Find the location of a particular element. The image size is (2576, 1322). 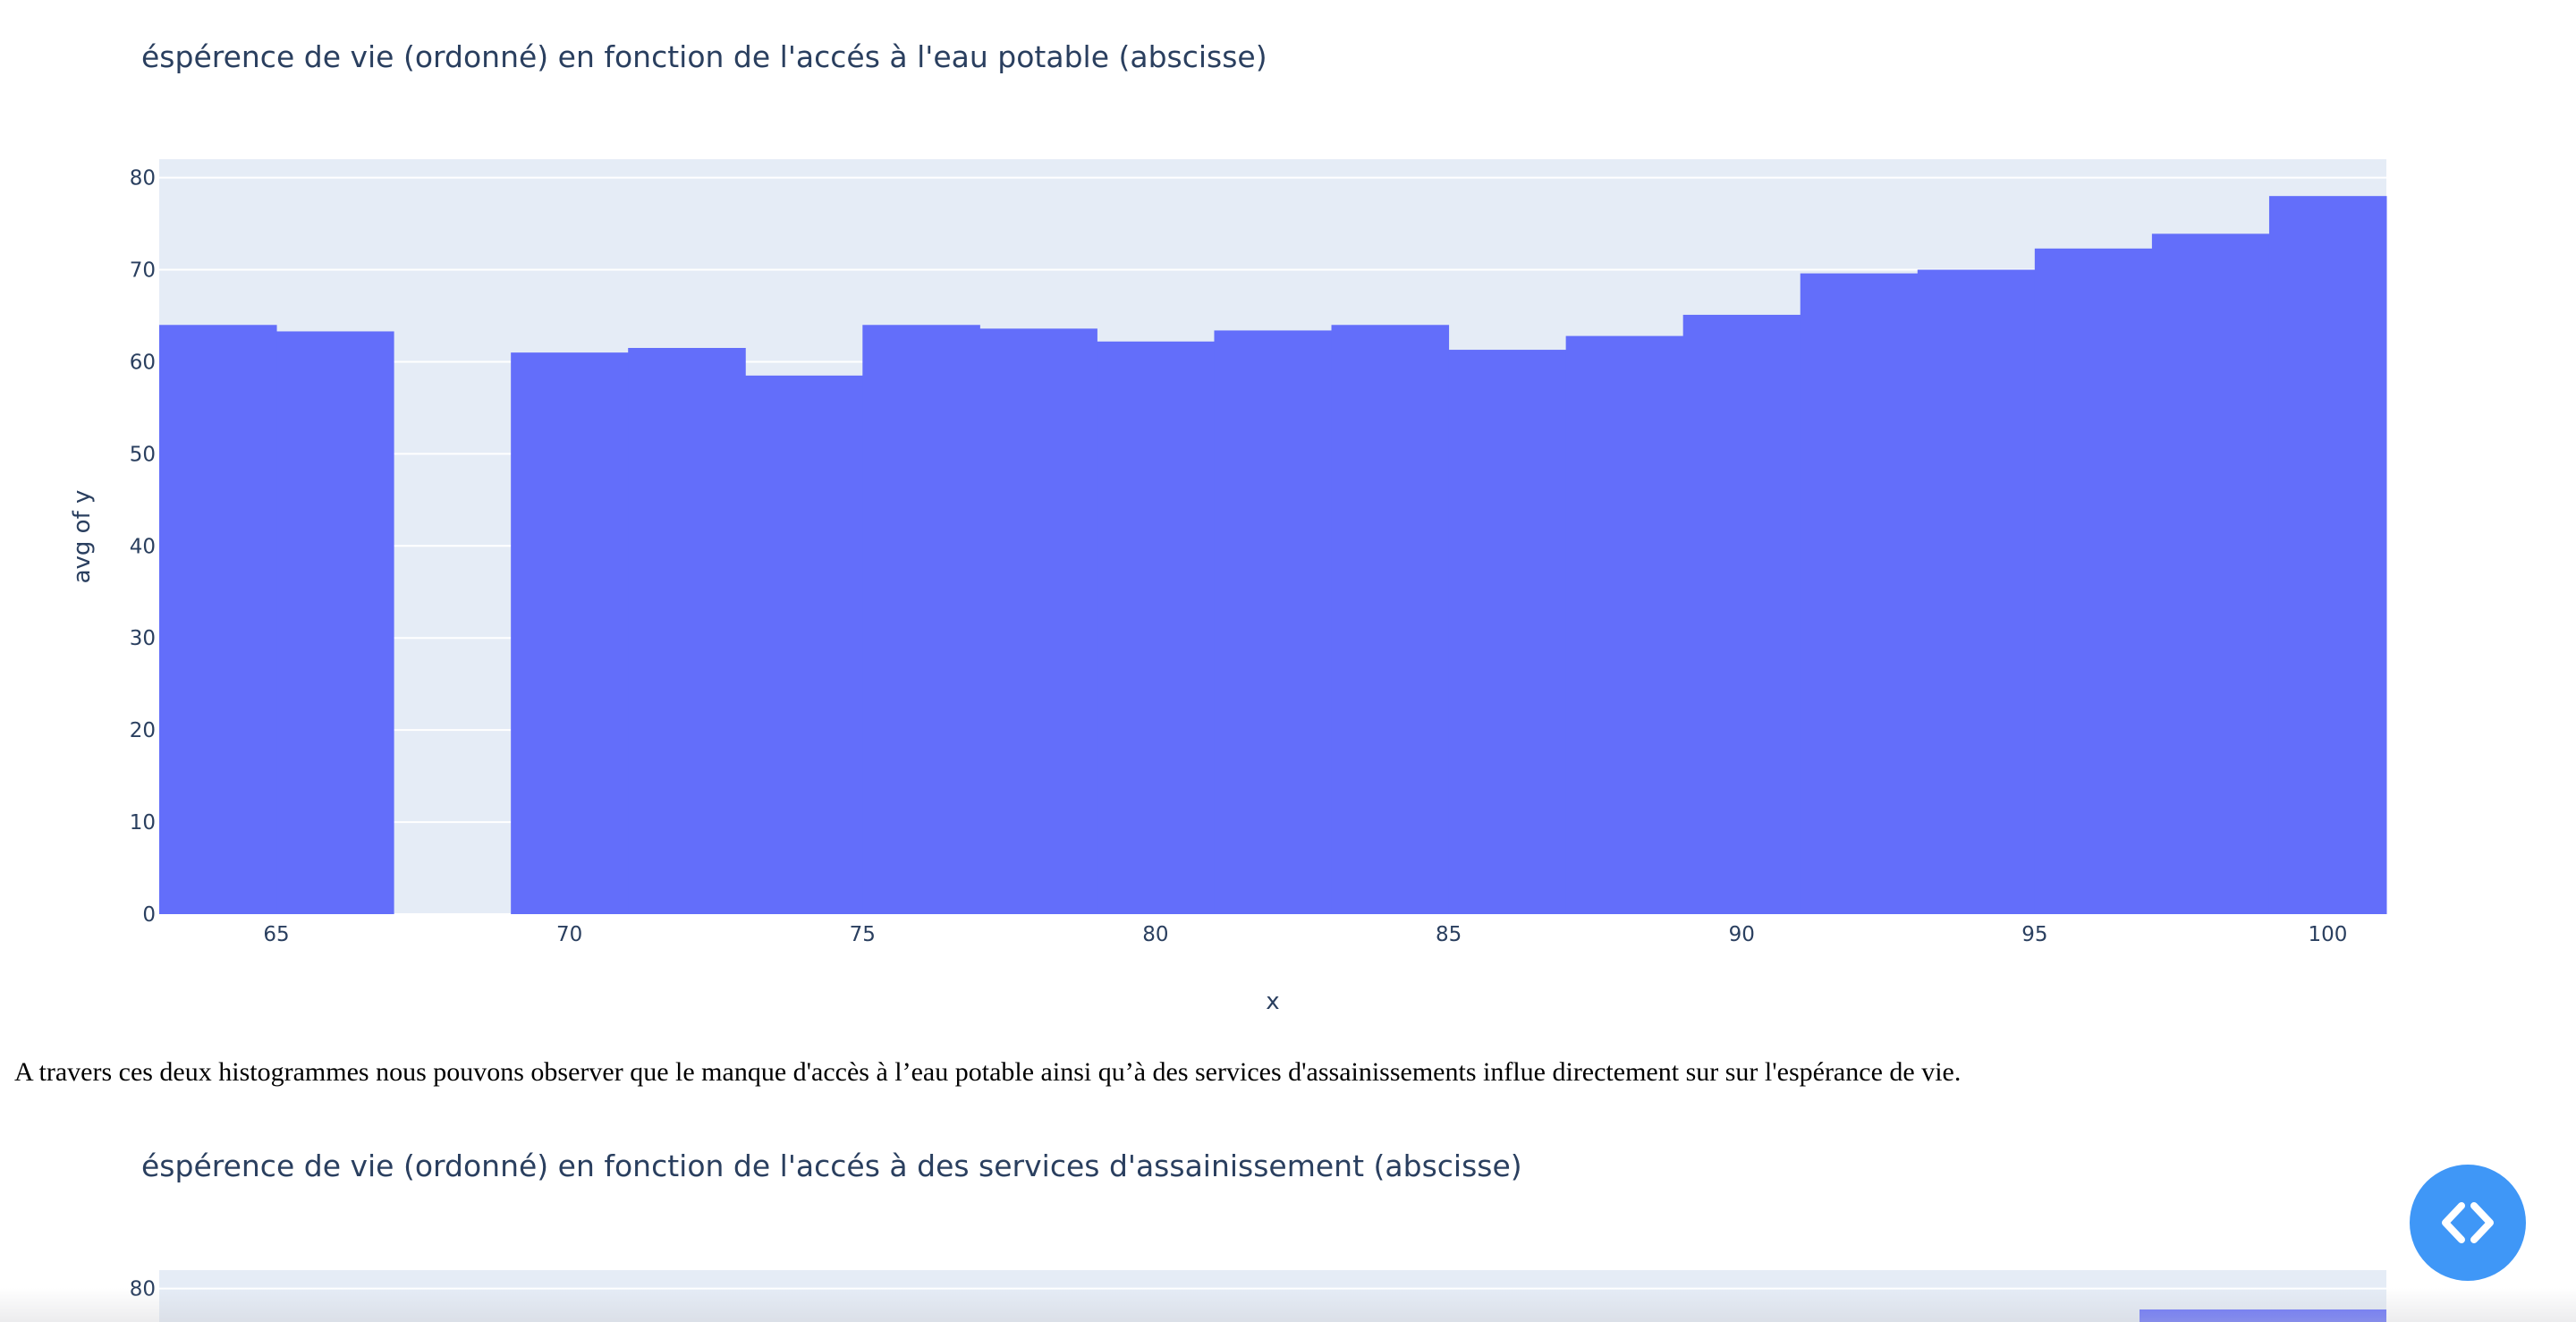

plot-area is located at coordinates (1272, 1296).